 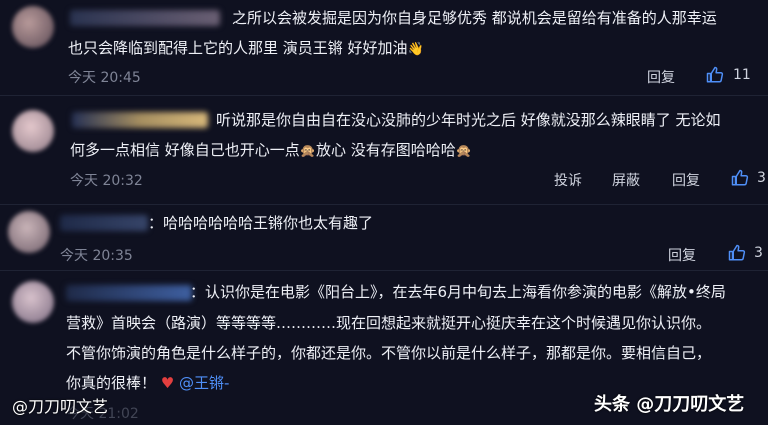 I want to click on comment-text-segment: 也只会降临到配得上它的人那里 演员王锵 好好加油, so click(x=238, y=48).